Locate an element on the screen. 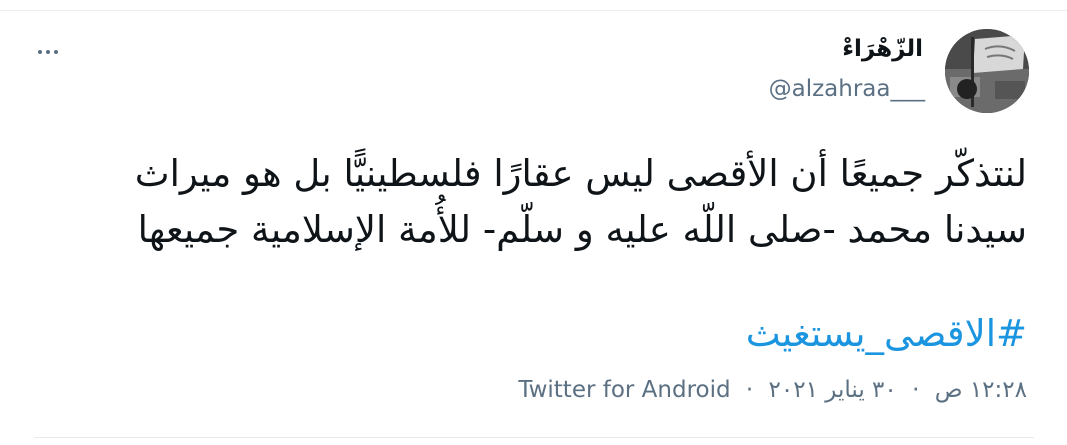  divider-top is located at coordinates (533, 10).